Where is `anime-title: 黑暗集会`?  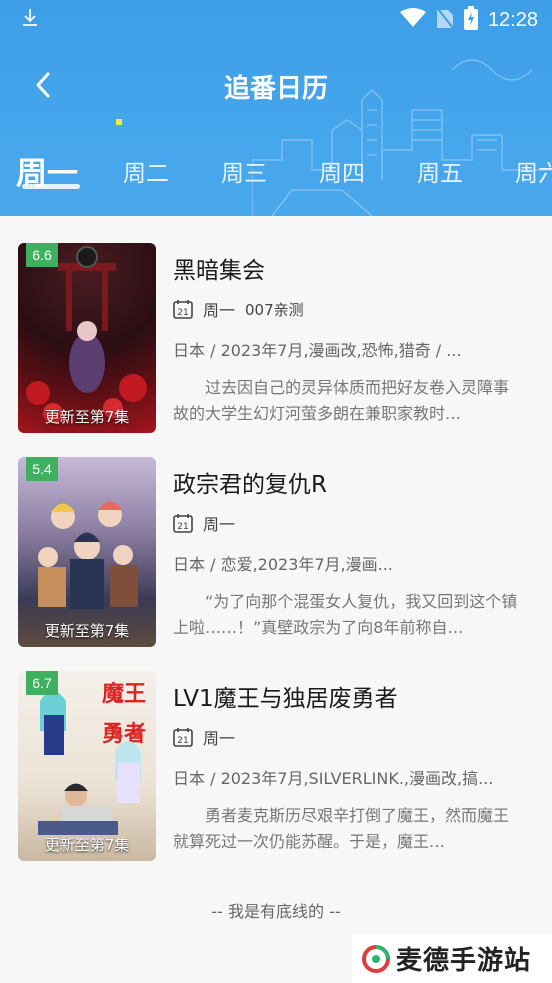 anime-title: 黑暗集会 is located at coordinates (219, 271).